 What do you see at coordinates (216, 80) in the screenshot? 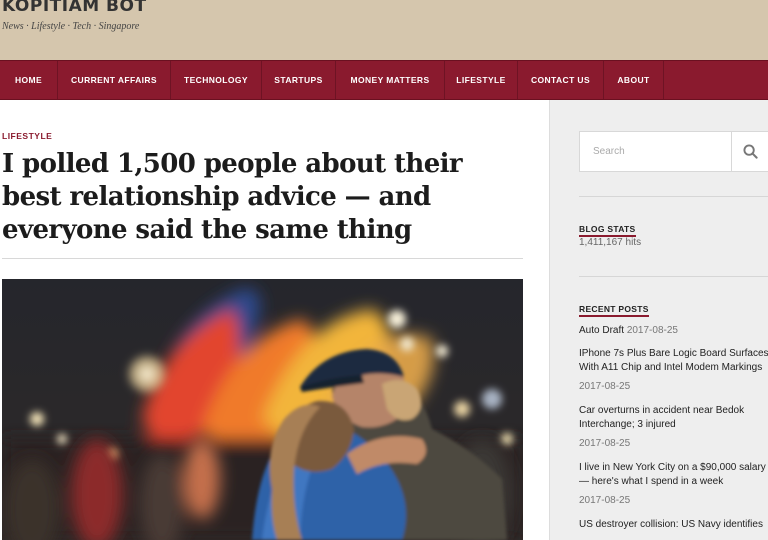
I see `nav-item-technology: TECHNOLOGY` at bounding box center [216, 80].